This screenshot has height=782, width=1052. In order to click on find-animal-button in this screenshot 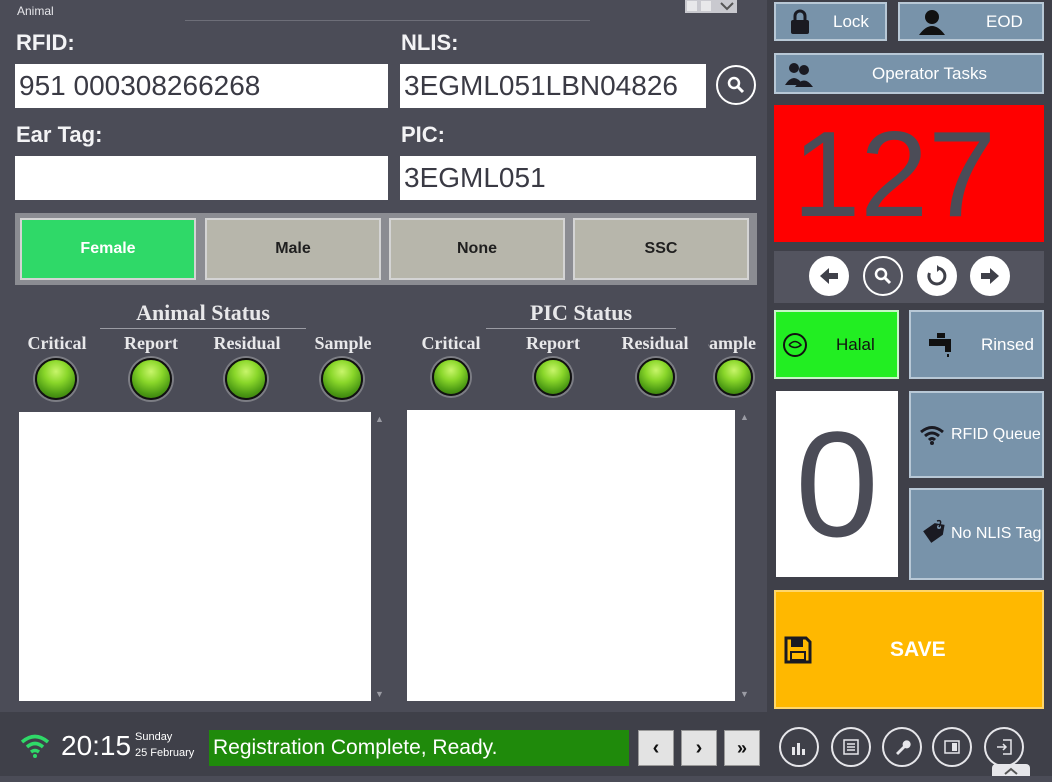, I will do `click(883, 276)`.